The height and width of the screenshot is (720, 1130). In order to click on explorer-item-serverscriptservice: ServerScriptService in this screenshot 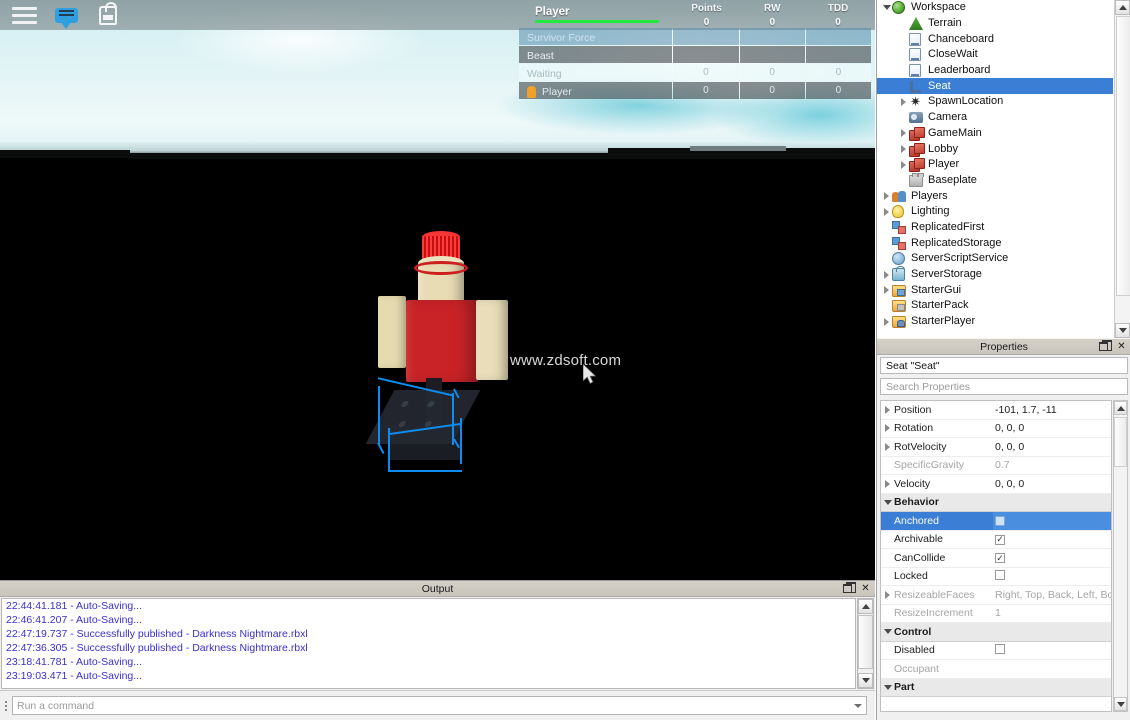, I will do `click(995, 259)`.